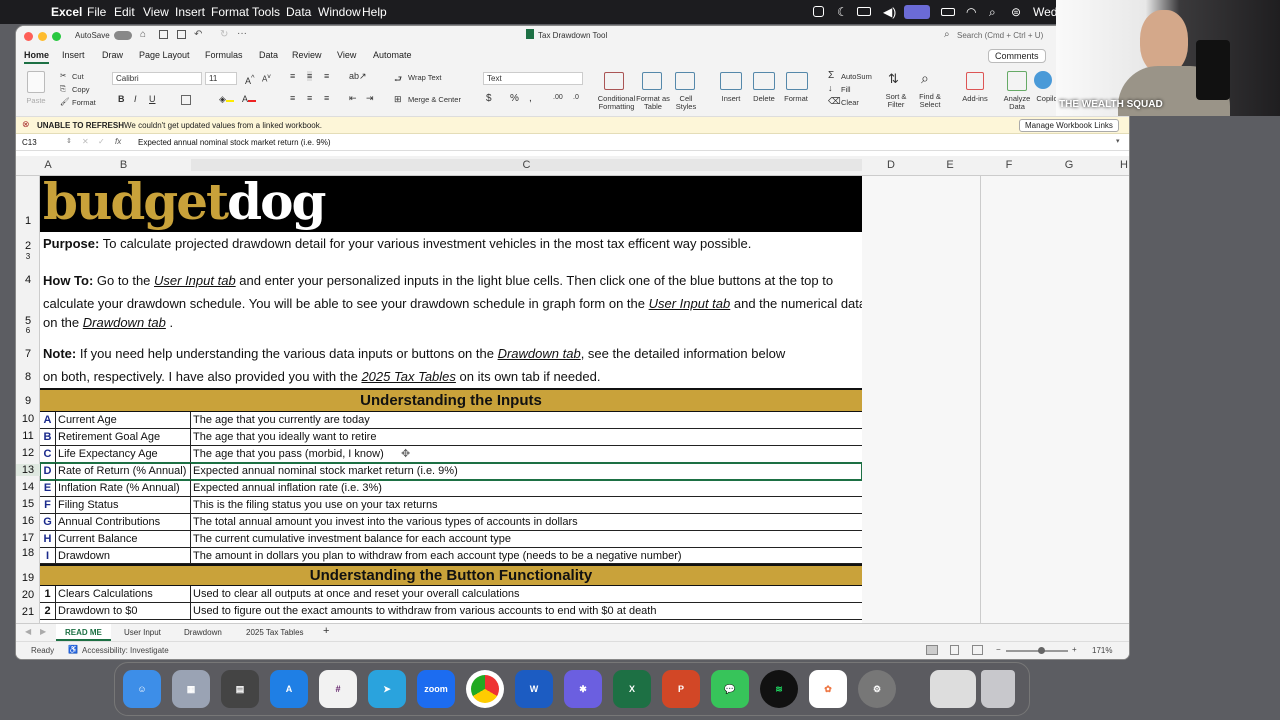 The height and width of the screenshot is (720, 1280). What do you see at coordinates (998, 649) in the screenshot?
I see `zoom-out-icon: −` at bounding box center [998, 649].